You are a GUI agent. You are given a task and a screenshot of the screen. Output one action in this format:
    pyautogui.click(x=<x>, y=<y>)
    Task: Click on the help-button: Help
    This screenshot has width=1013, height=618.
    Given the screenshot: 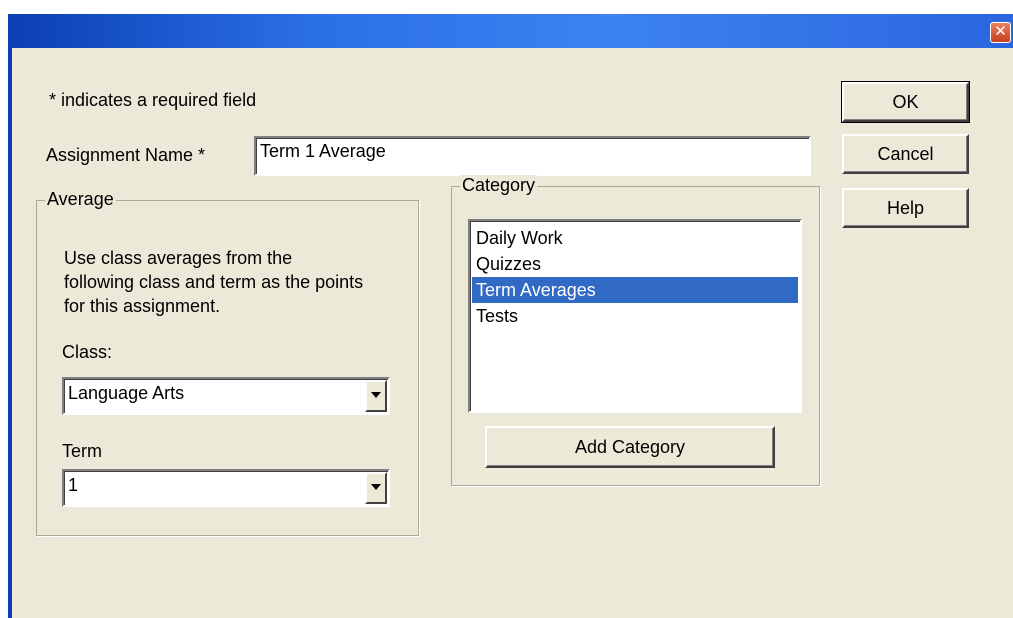 What is the action you would take?
    pyautogui.click(x=905, y=208)
    